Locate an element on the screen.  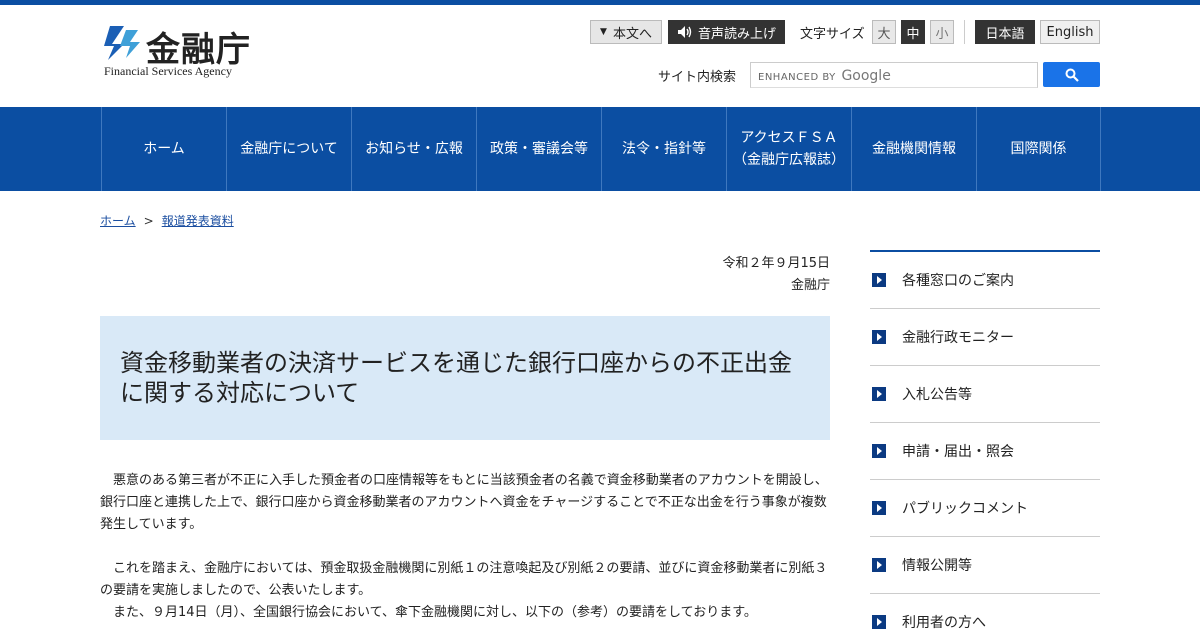
breadcrumb: ホーム > 報道発表資料 is located at coordinates (167, 220).